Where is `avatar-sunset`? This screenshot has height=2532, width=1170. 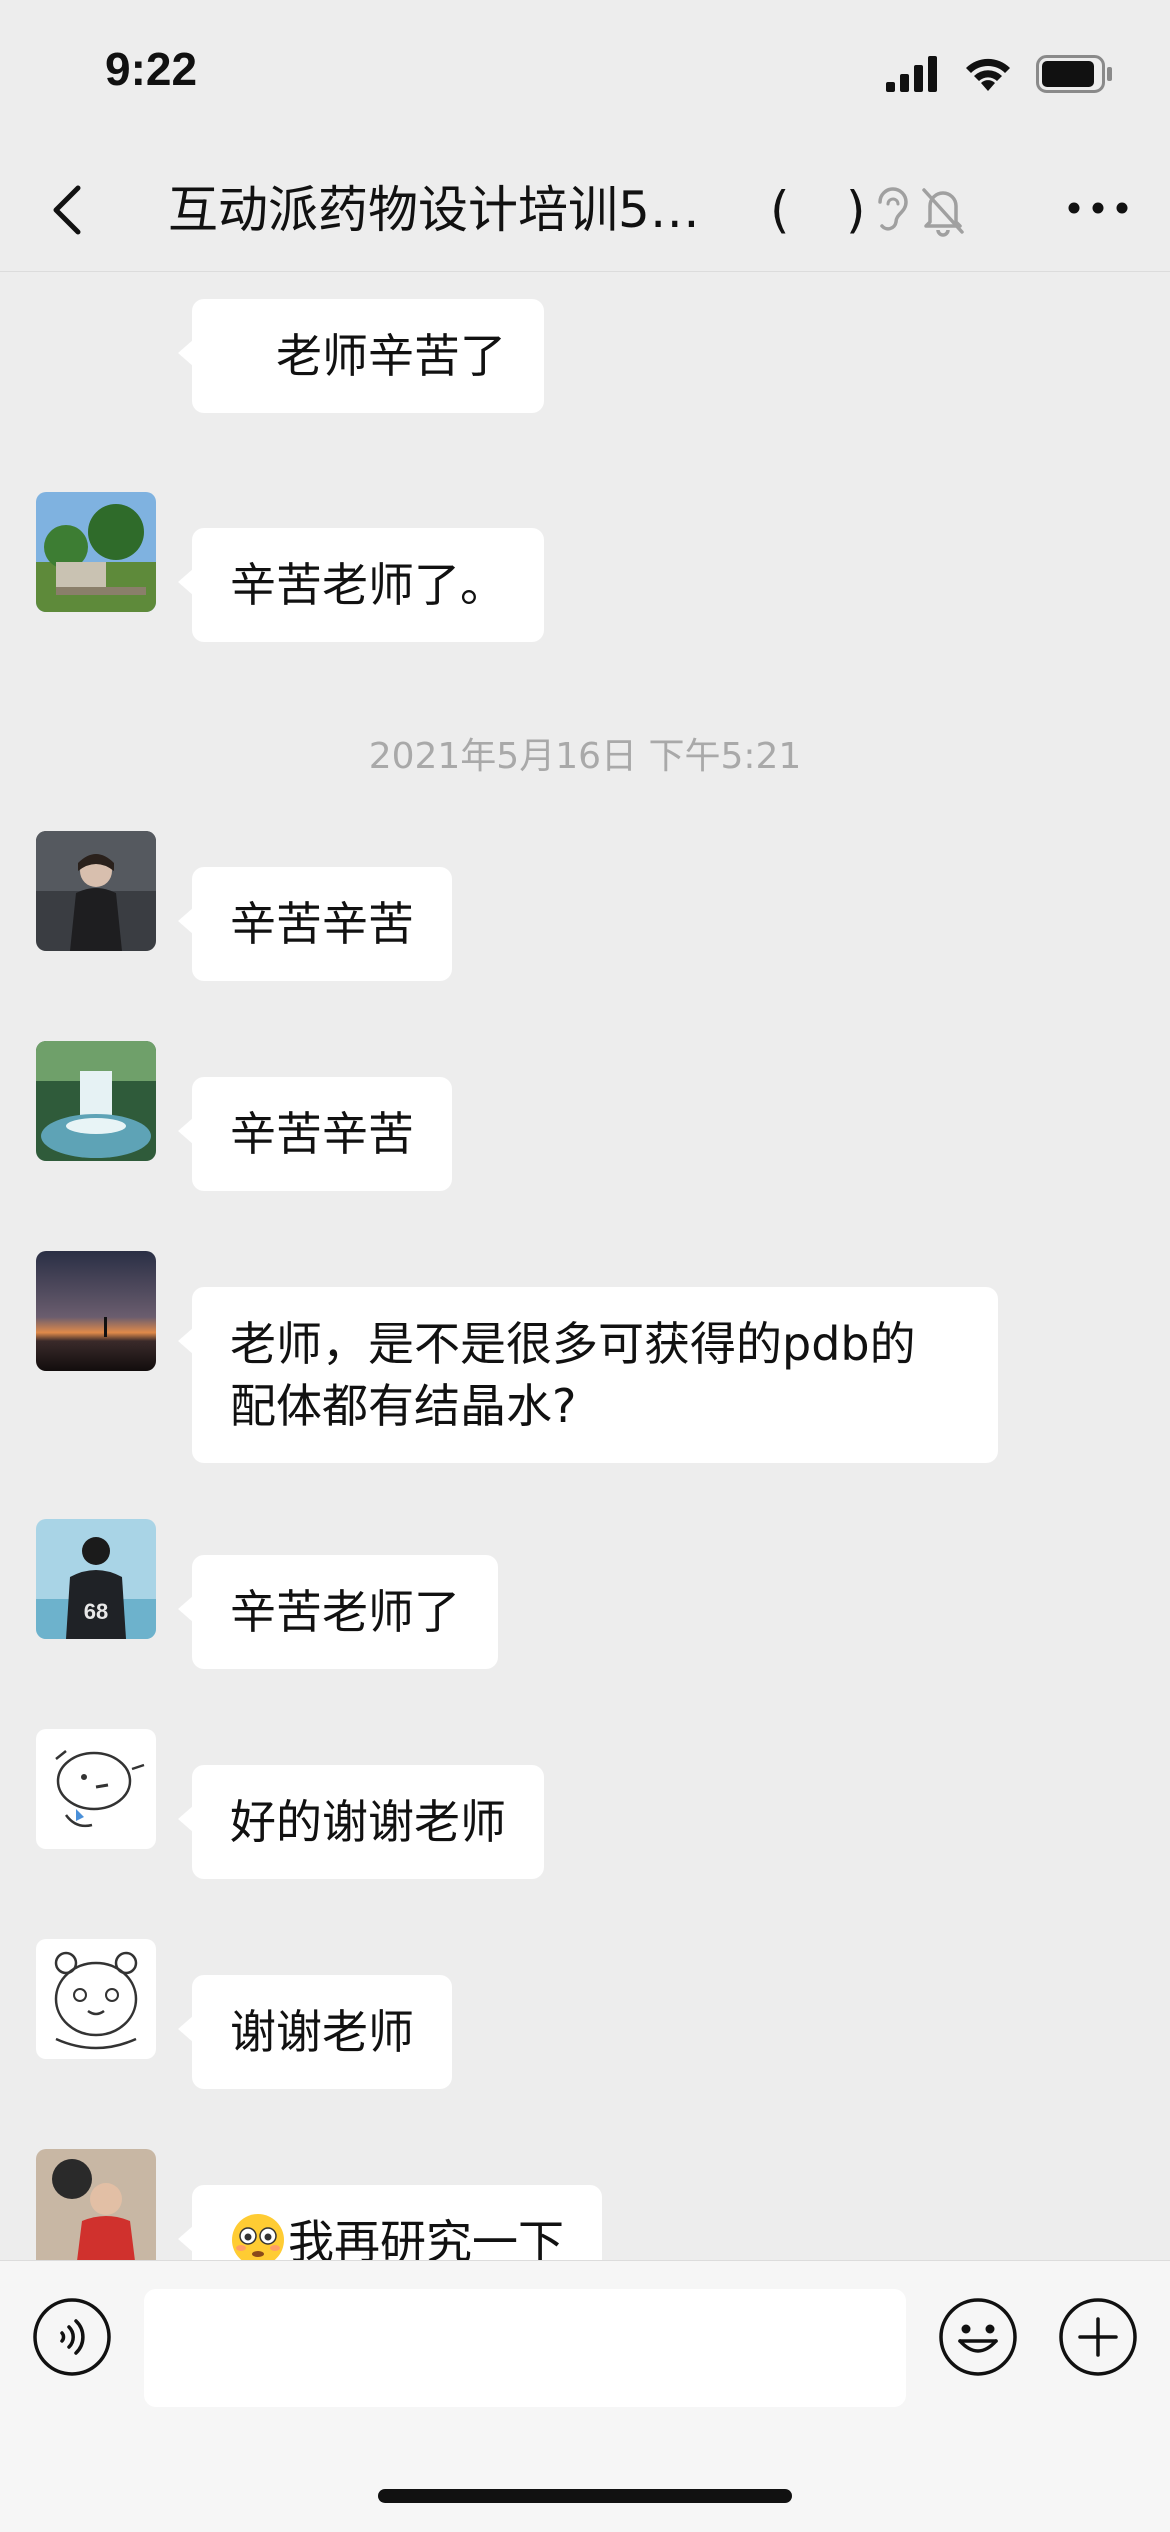
avatar-sunset is located at coordinates (96, 1311).